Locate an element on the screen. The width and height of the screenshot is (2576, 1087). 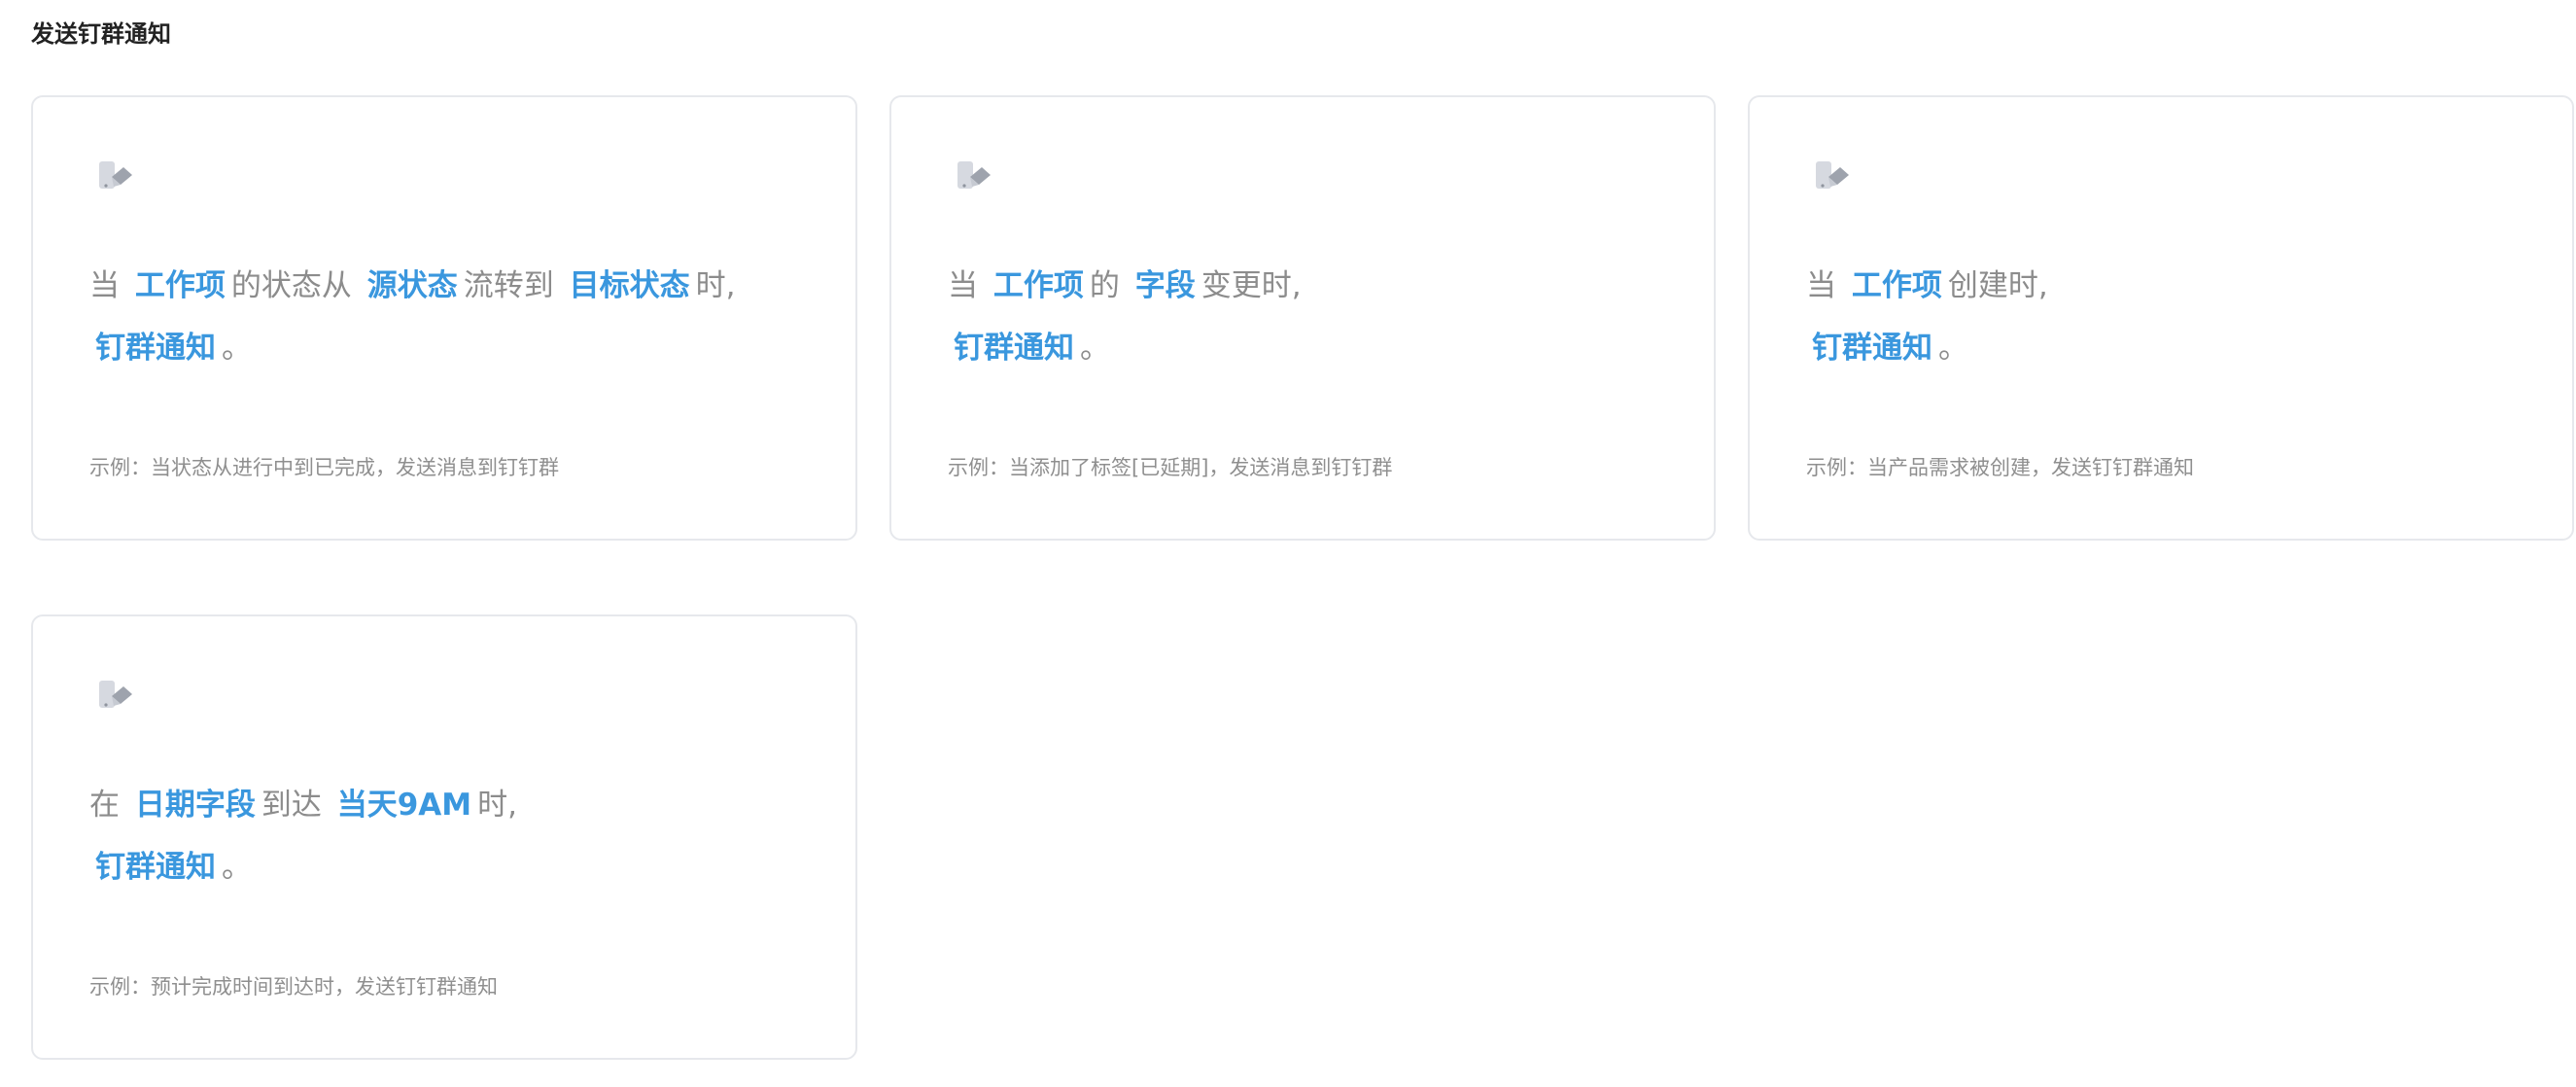
rule-text: 在 is located at coordinates (104, 805).